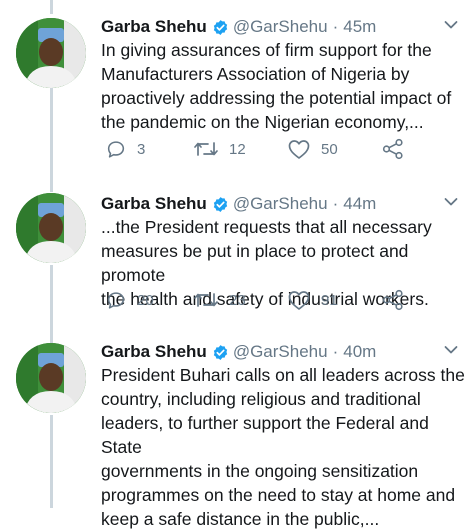 This screenshot has width=474, height=531. What do you see at coordinates (237, 149) in the screenshot?
I see `retweet-count: 12` at bounding box center [237, 149].